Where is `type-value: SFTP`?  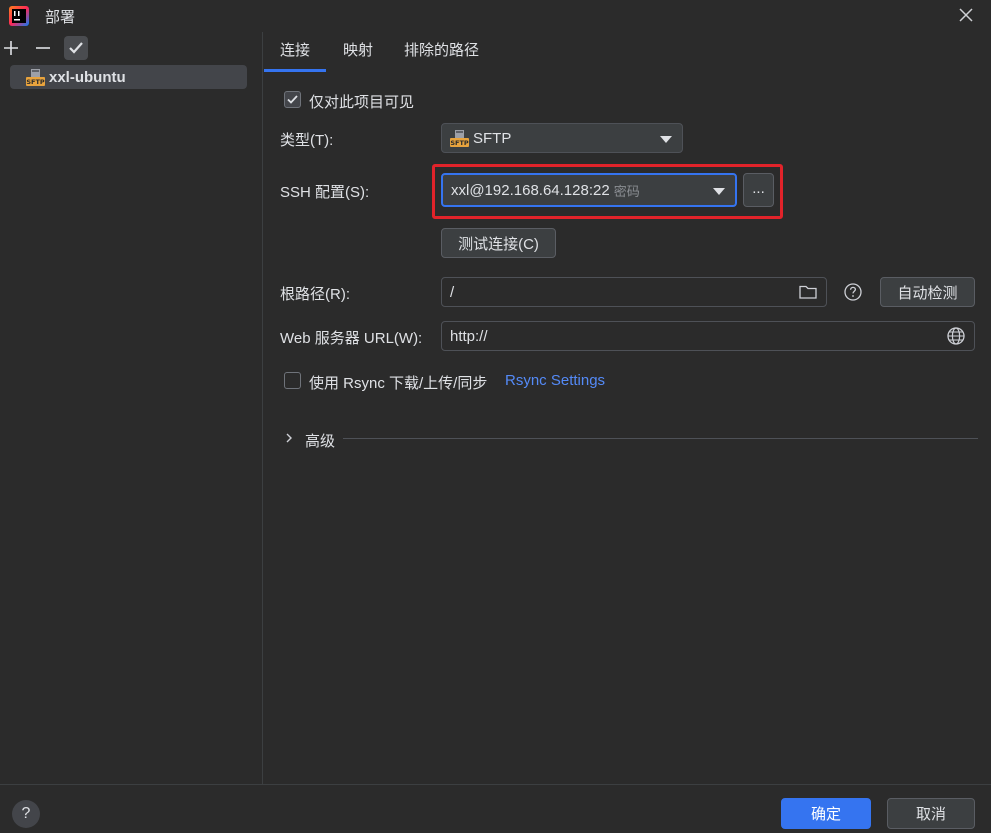 type-value: SFTP is located at coordinates (492, 138).